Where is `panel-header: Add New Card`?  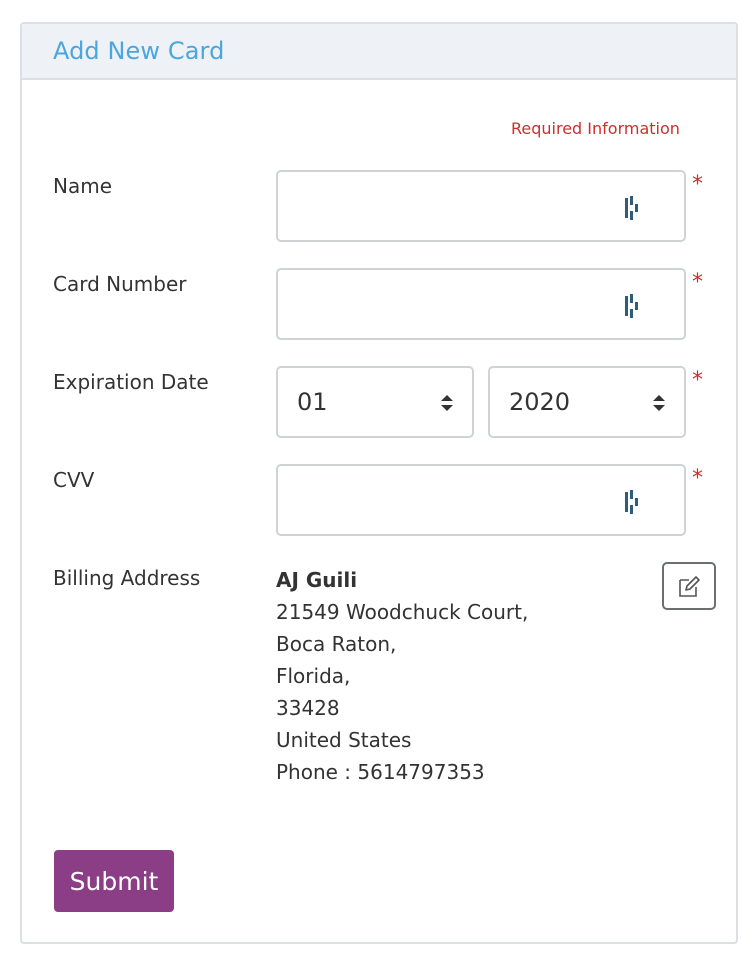 panel-header: Add New Card is located at coordinates (379, 52).